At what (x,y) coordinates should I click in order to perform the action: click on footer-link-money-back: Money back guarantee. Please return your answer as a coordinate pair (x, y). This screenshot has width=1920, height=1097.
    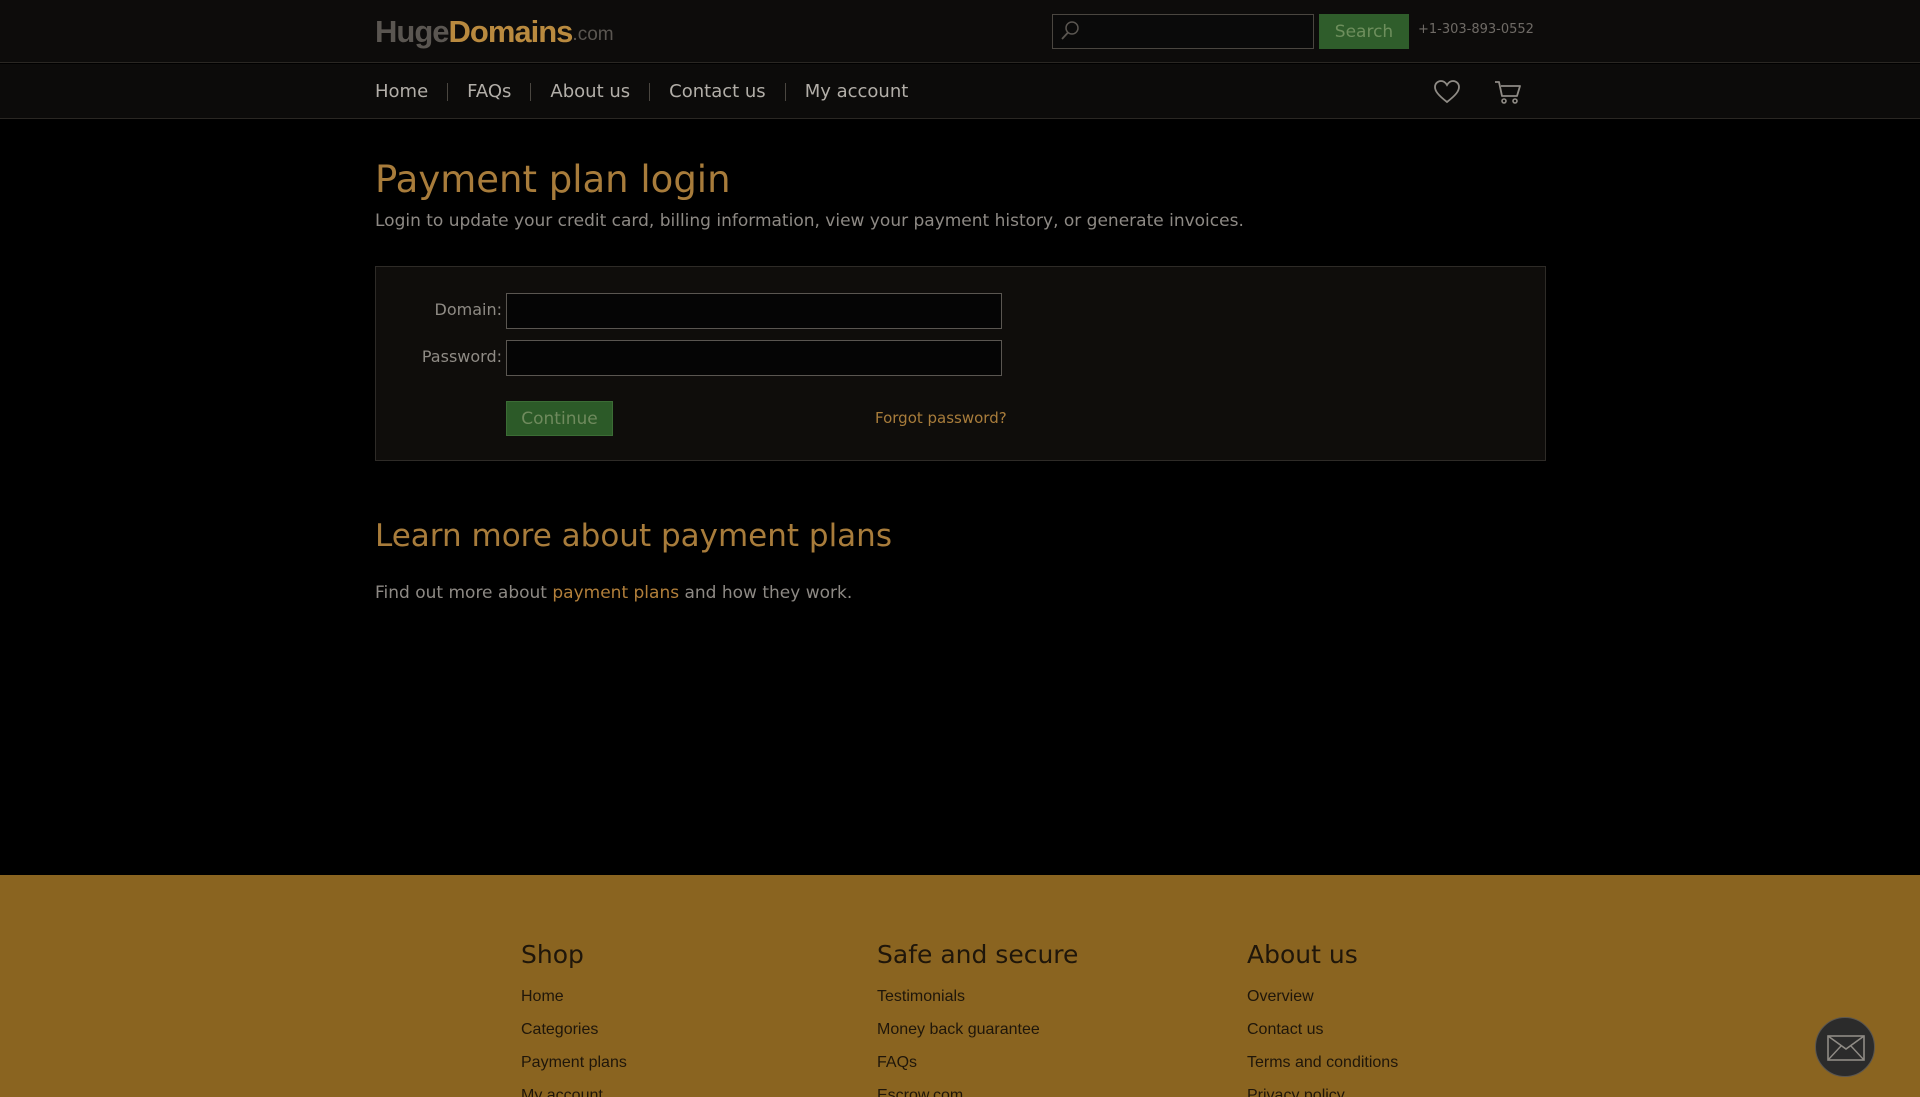
    Looking at the image, I should click on (977, 1029).